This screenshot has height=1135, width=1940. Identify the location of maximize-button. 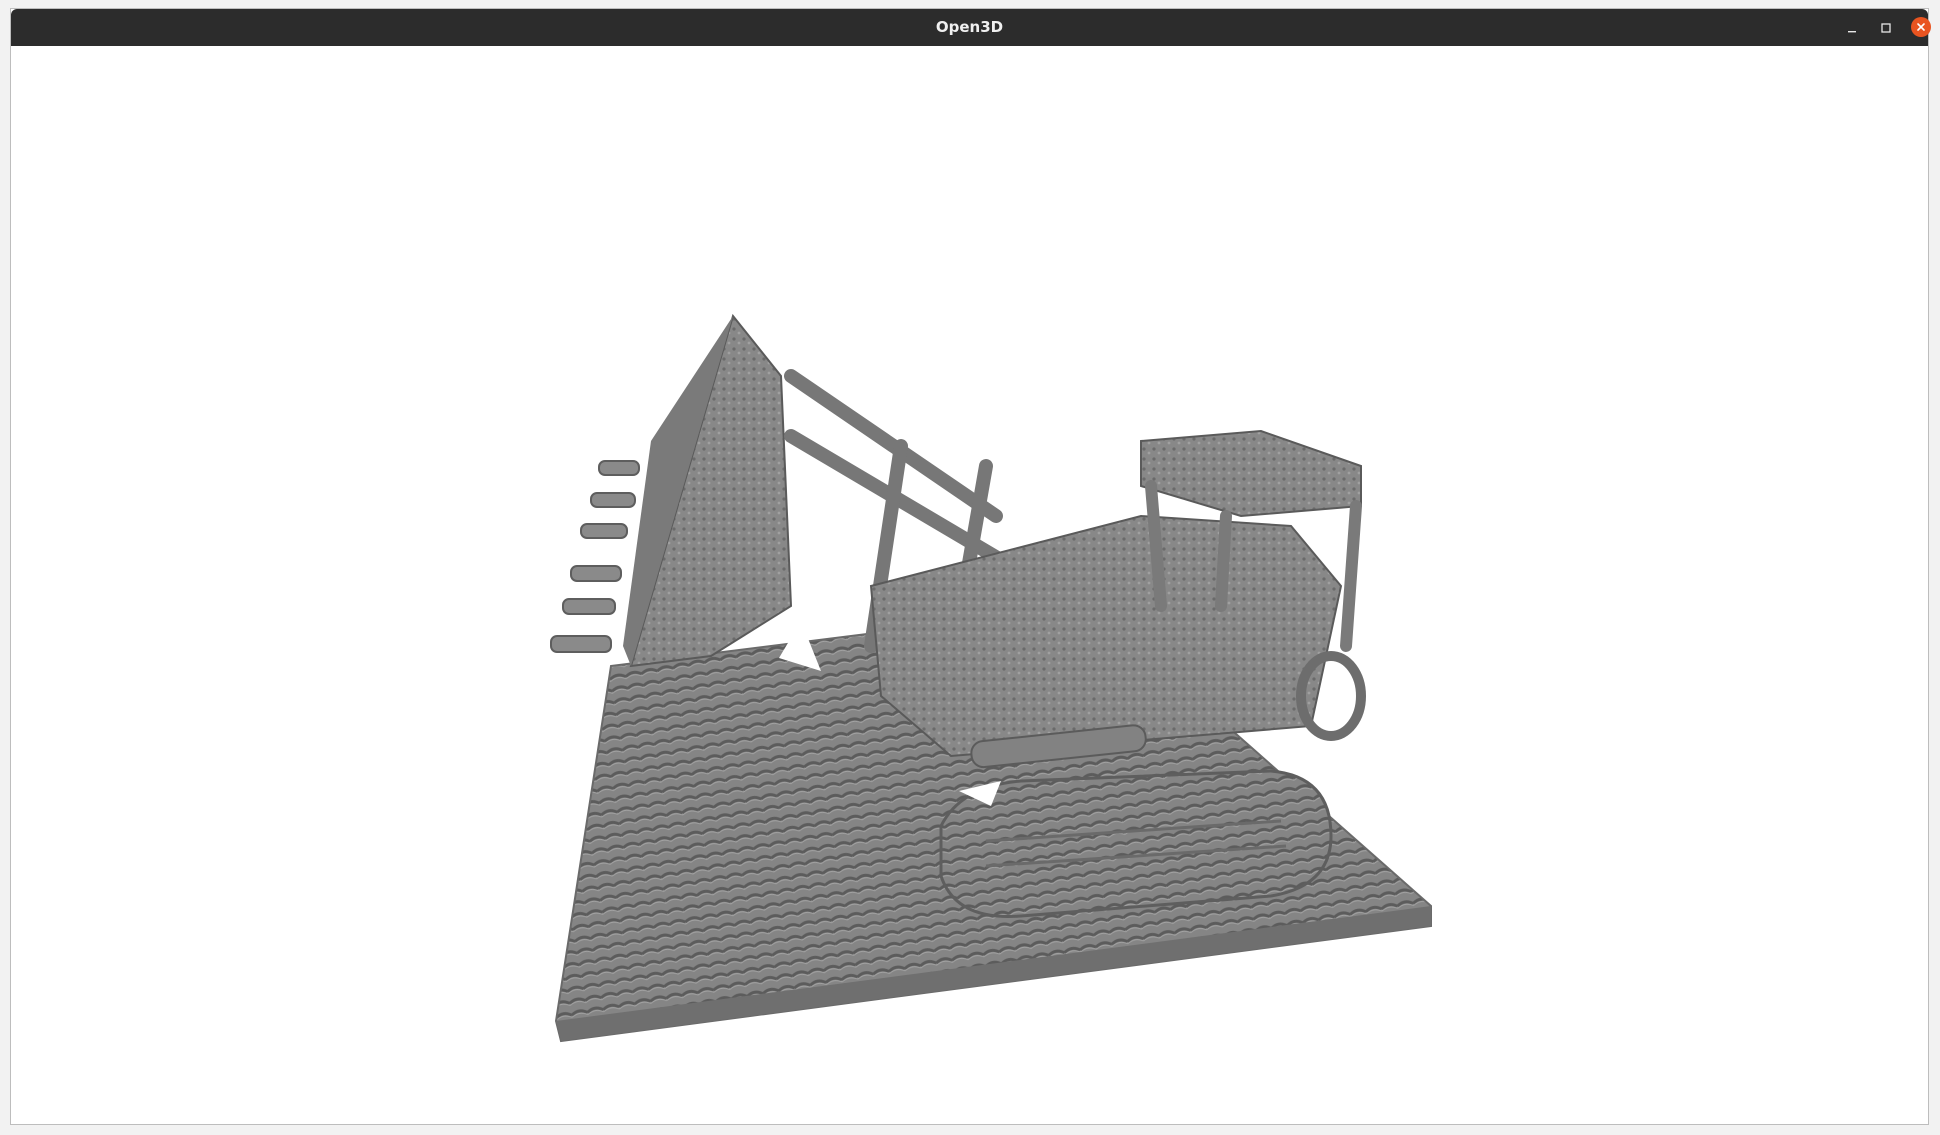
(1886, 28).